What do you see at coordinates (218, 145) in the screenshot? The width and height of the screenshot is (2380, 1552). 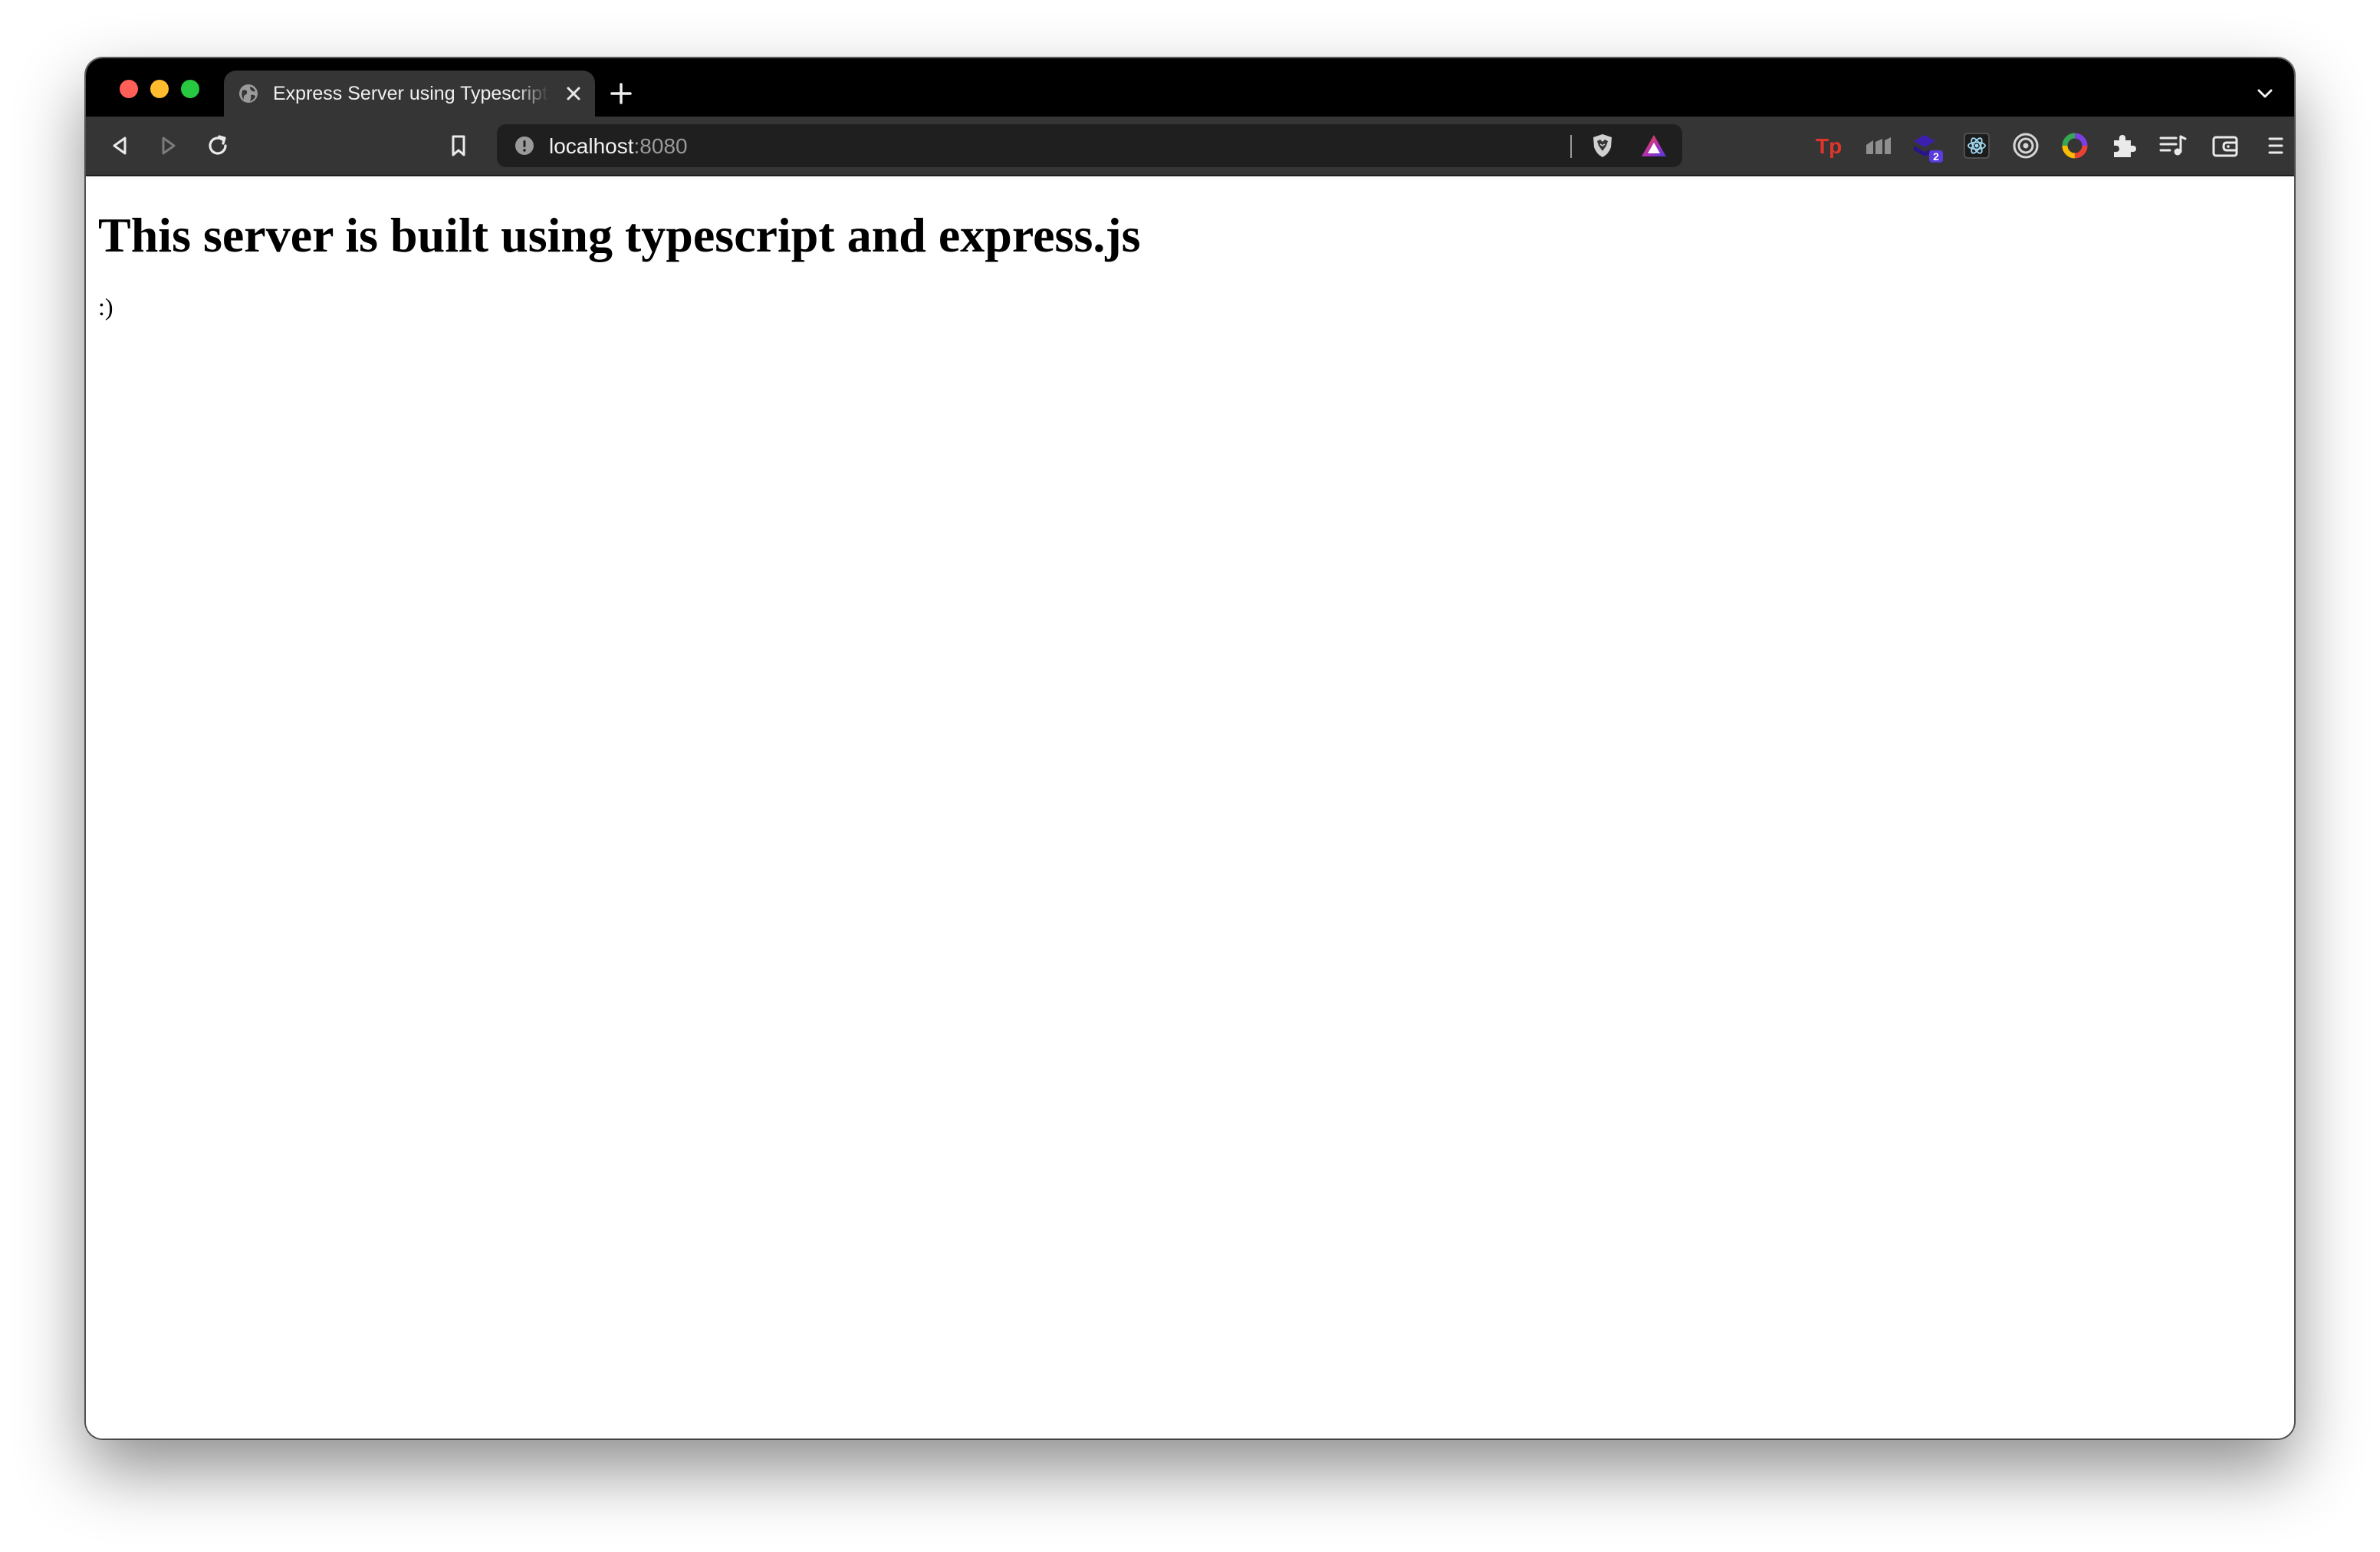 I see `reload-icon` at bounding box center [218, 145].